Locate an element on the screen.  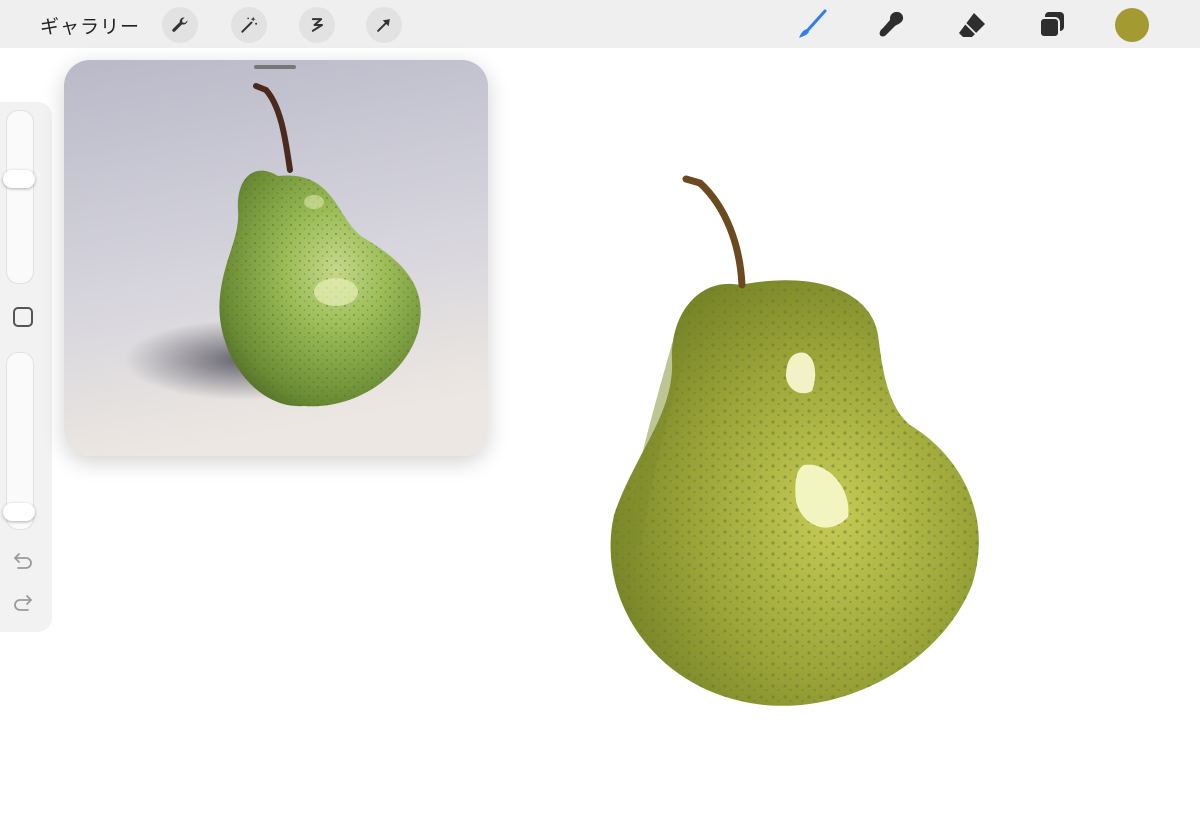
smudge-tool-button is located at coordinates (892, 25).